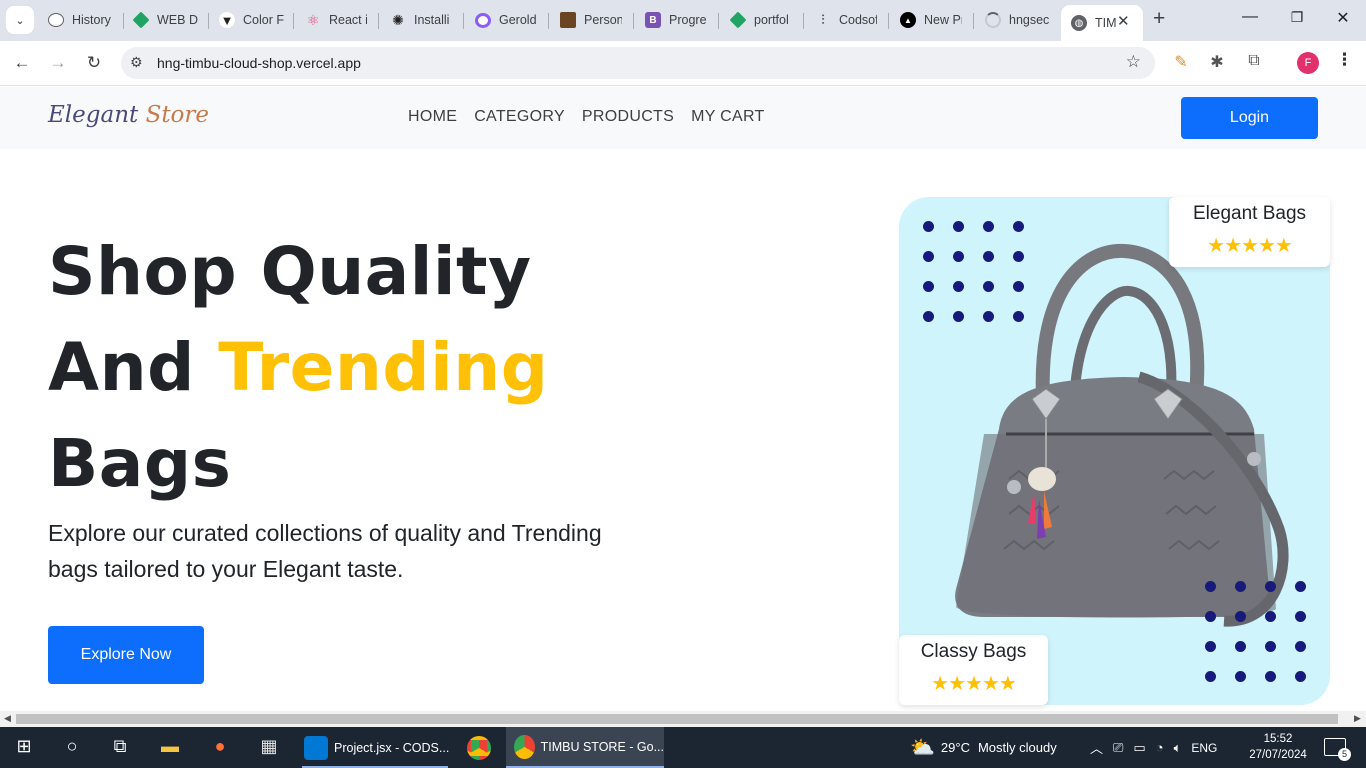 This screenshot has height=768, width=1366. I want to click on extensions-puzzle-icon: ⧉, so click(1254, 61).